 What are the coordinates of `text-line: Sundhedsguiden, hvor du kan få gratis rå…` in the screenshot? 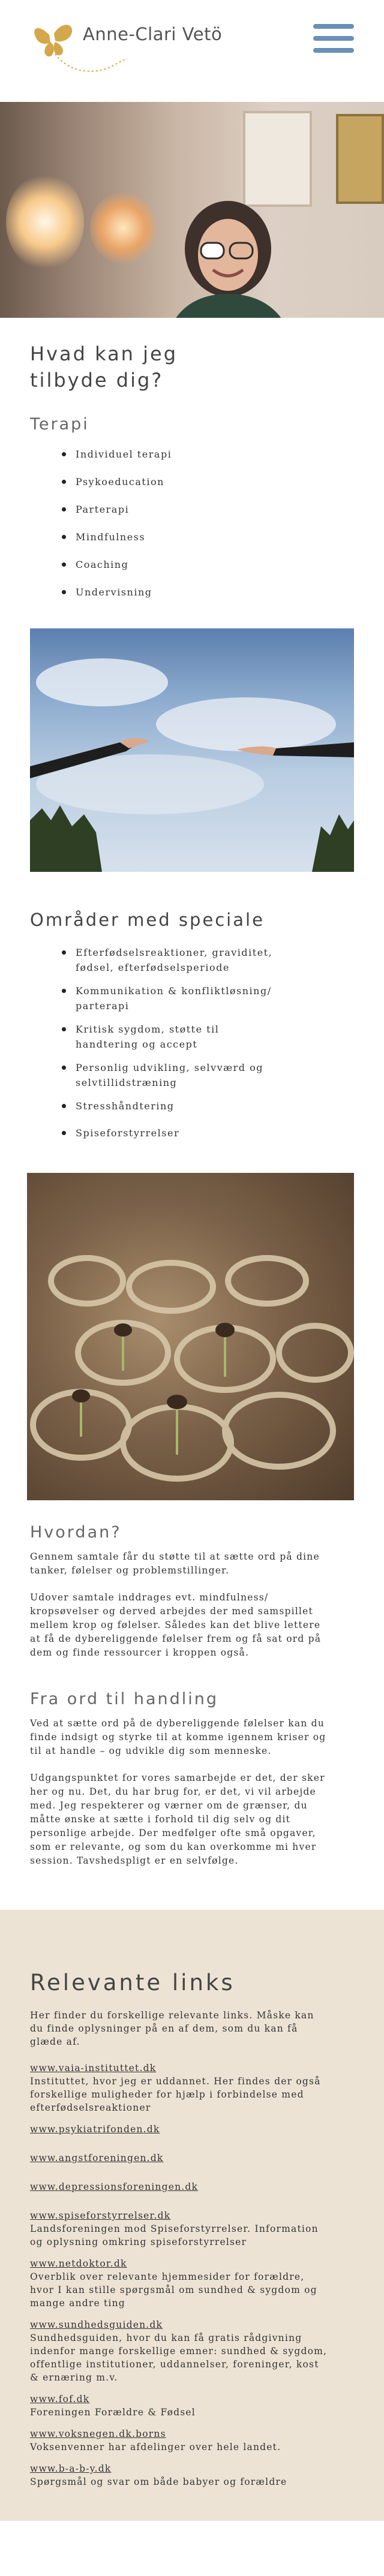 It's located at (166, 2338).